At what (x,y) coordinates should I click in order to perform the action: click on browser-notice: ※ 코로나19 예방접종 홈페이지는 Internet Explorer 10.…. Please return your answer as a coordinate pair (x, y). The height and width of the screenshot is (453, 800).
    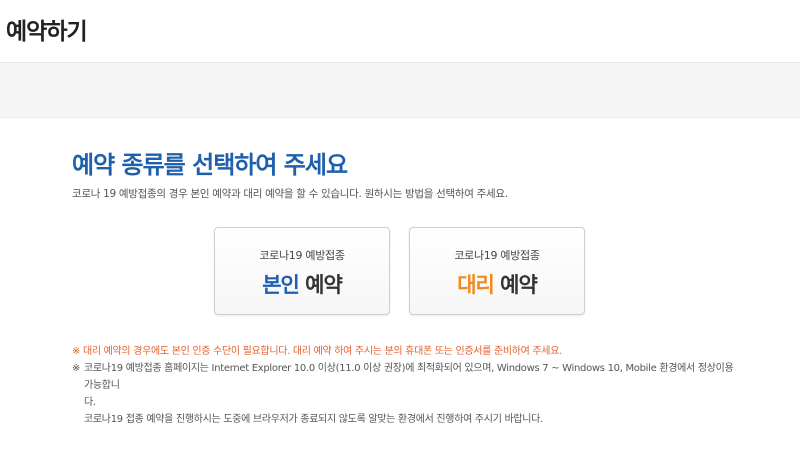
    Looking at the image, I should click on (407, 377).